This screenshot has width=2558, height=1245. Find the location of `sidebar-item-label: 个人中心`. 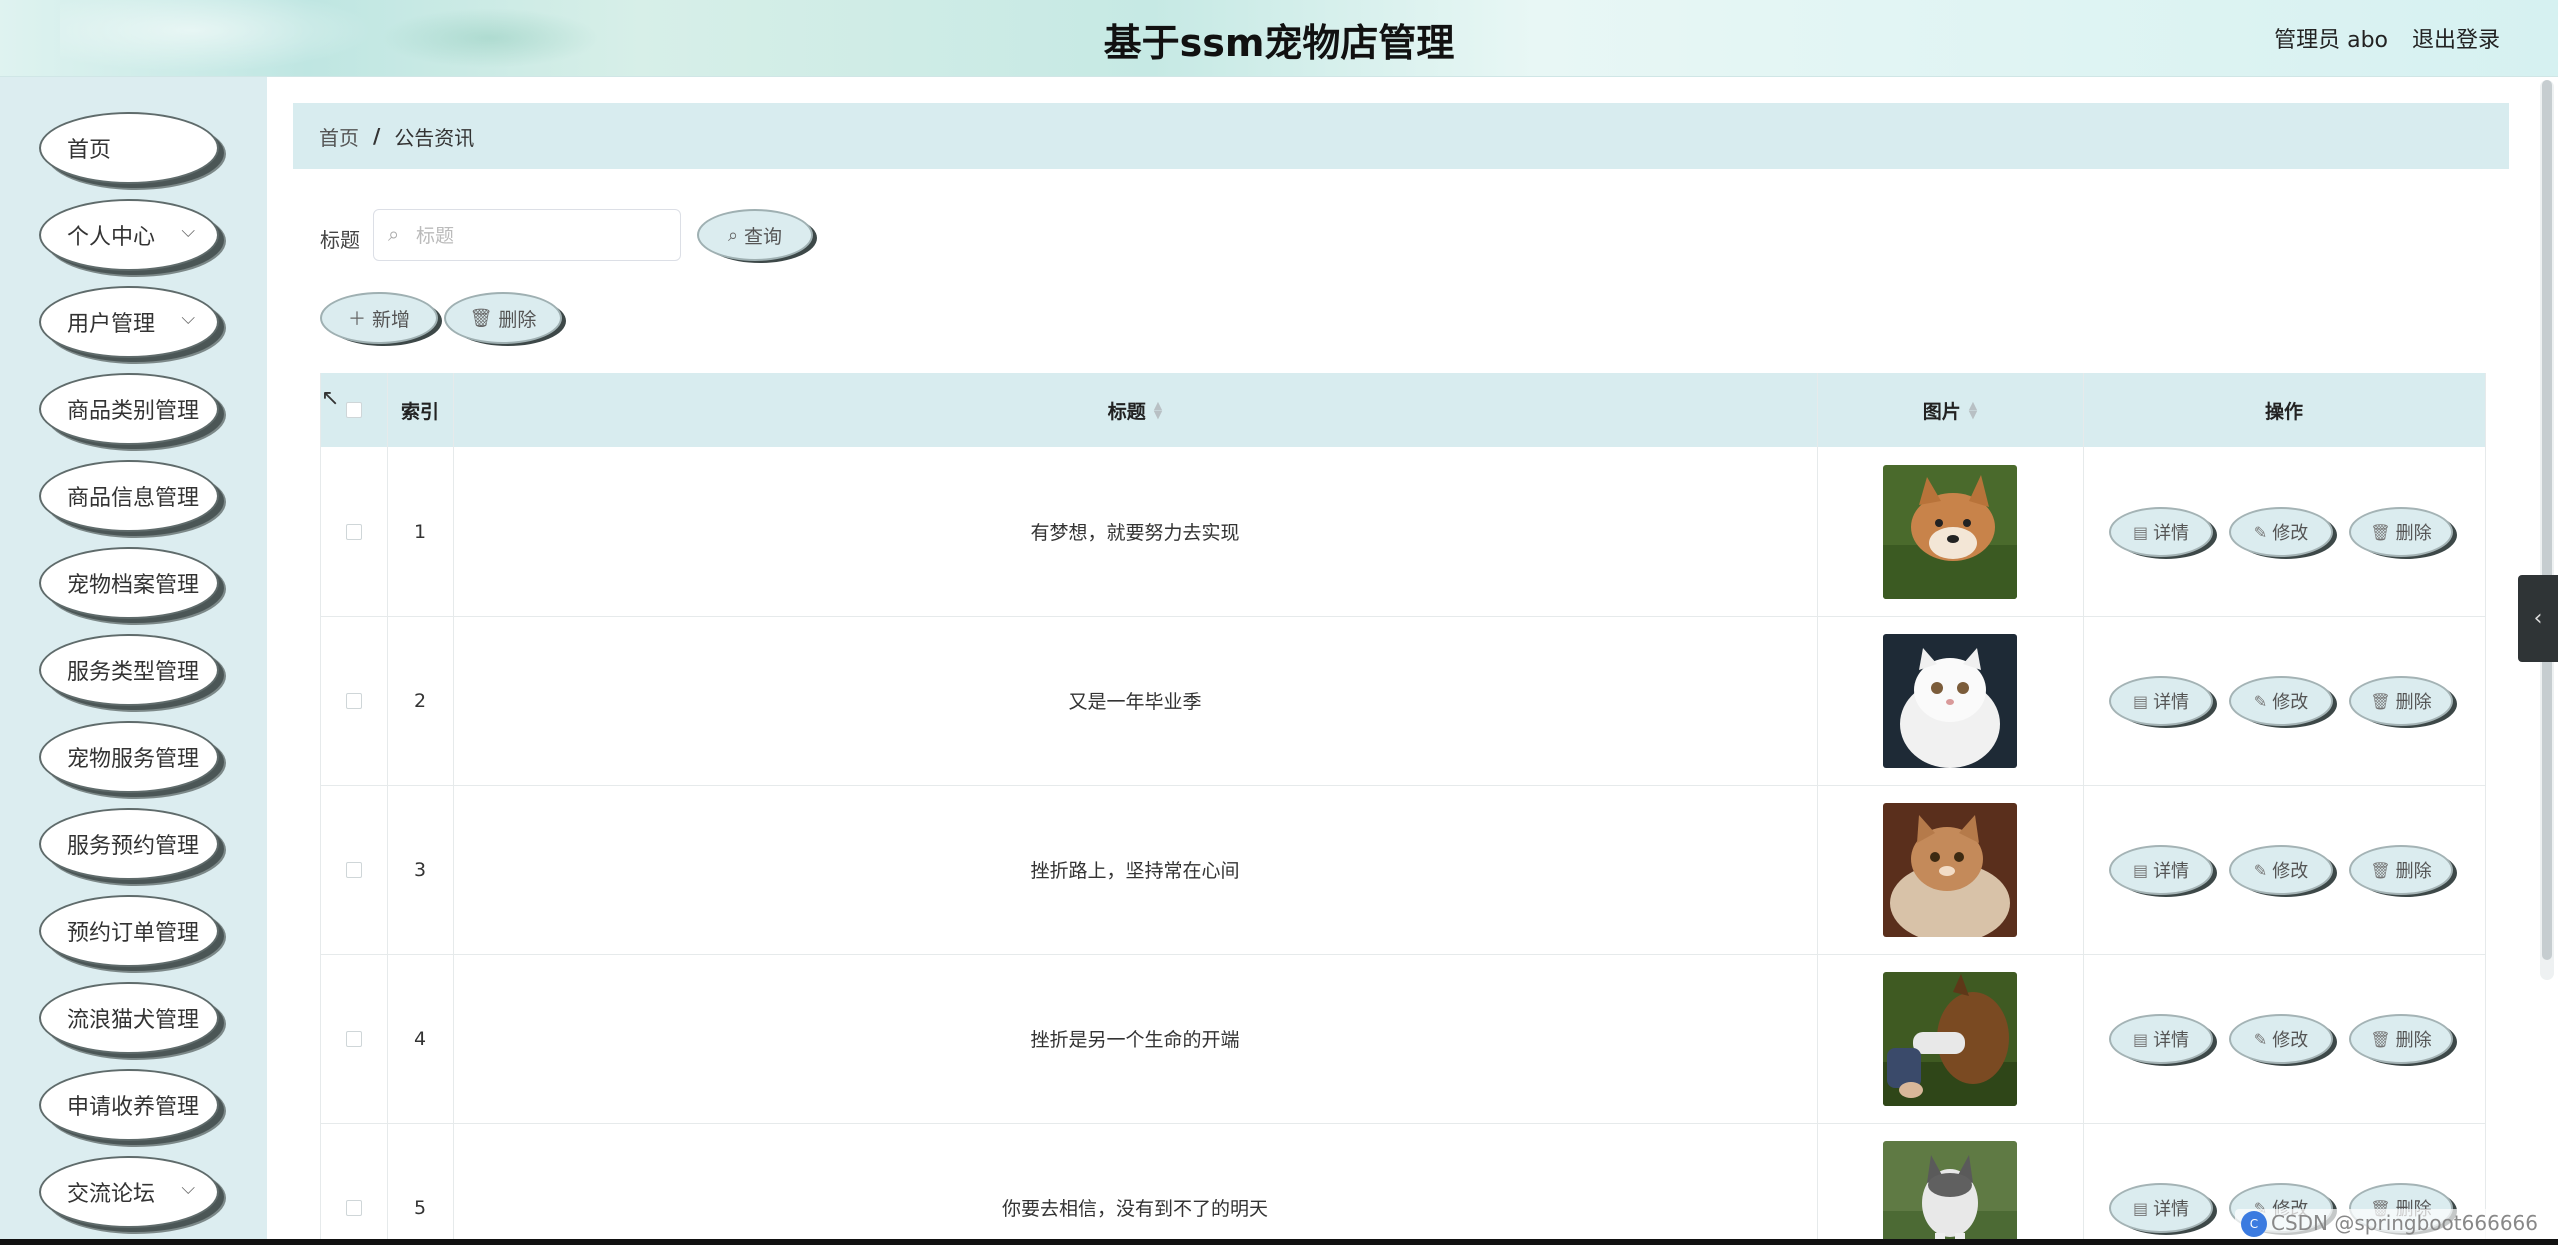

sidebar-item-label: 个人中心 is located at coordinates (111, 237).